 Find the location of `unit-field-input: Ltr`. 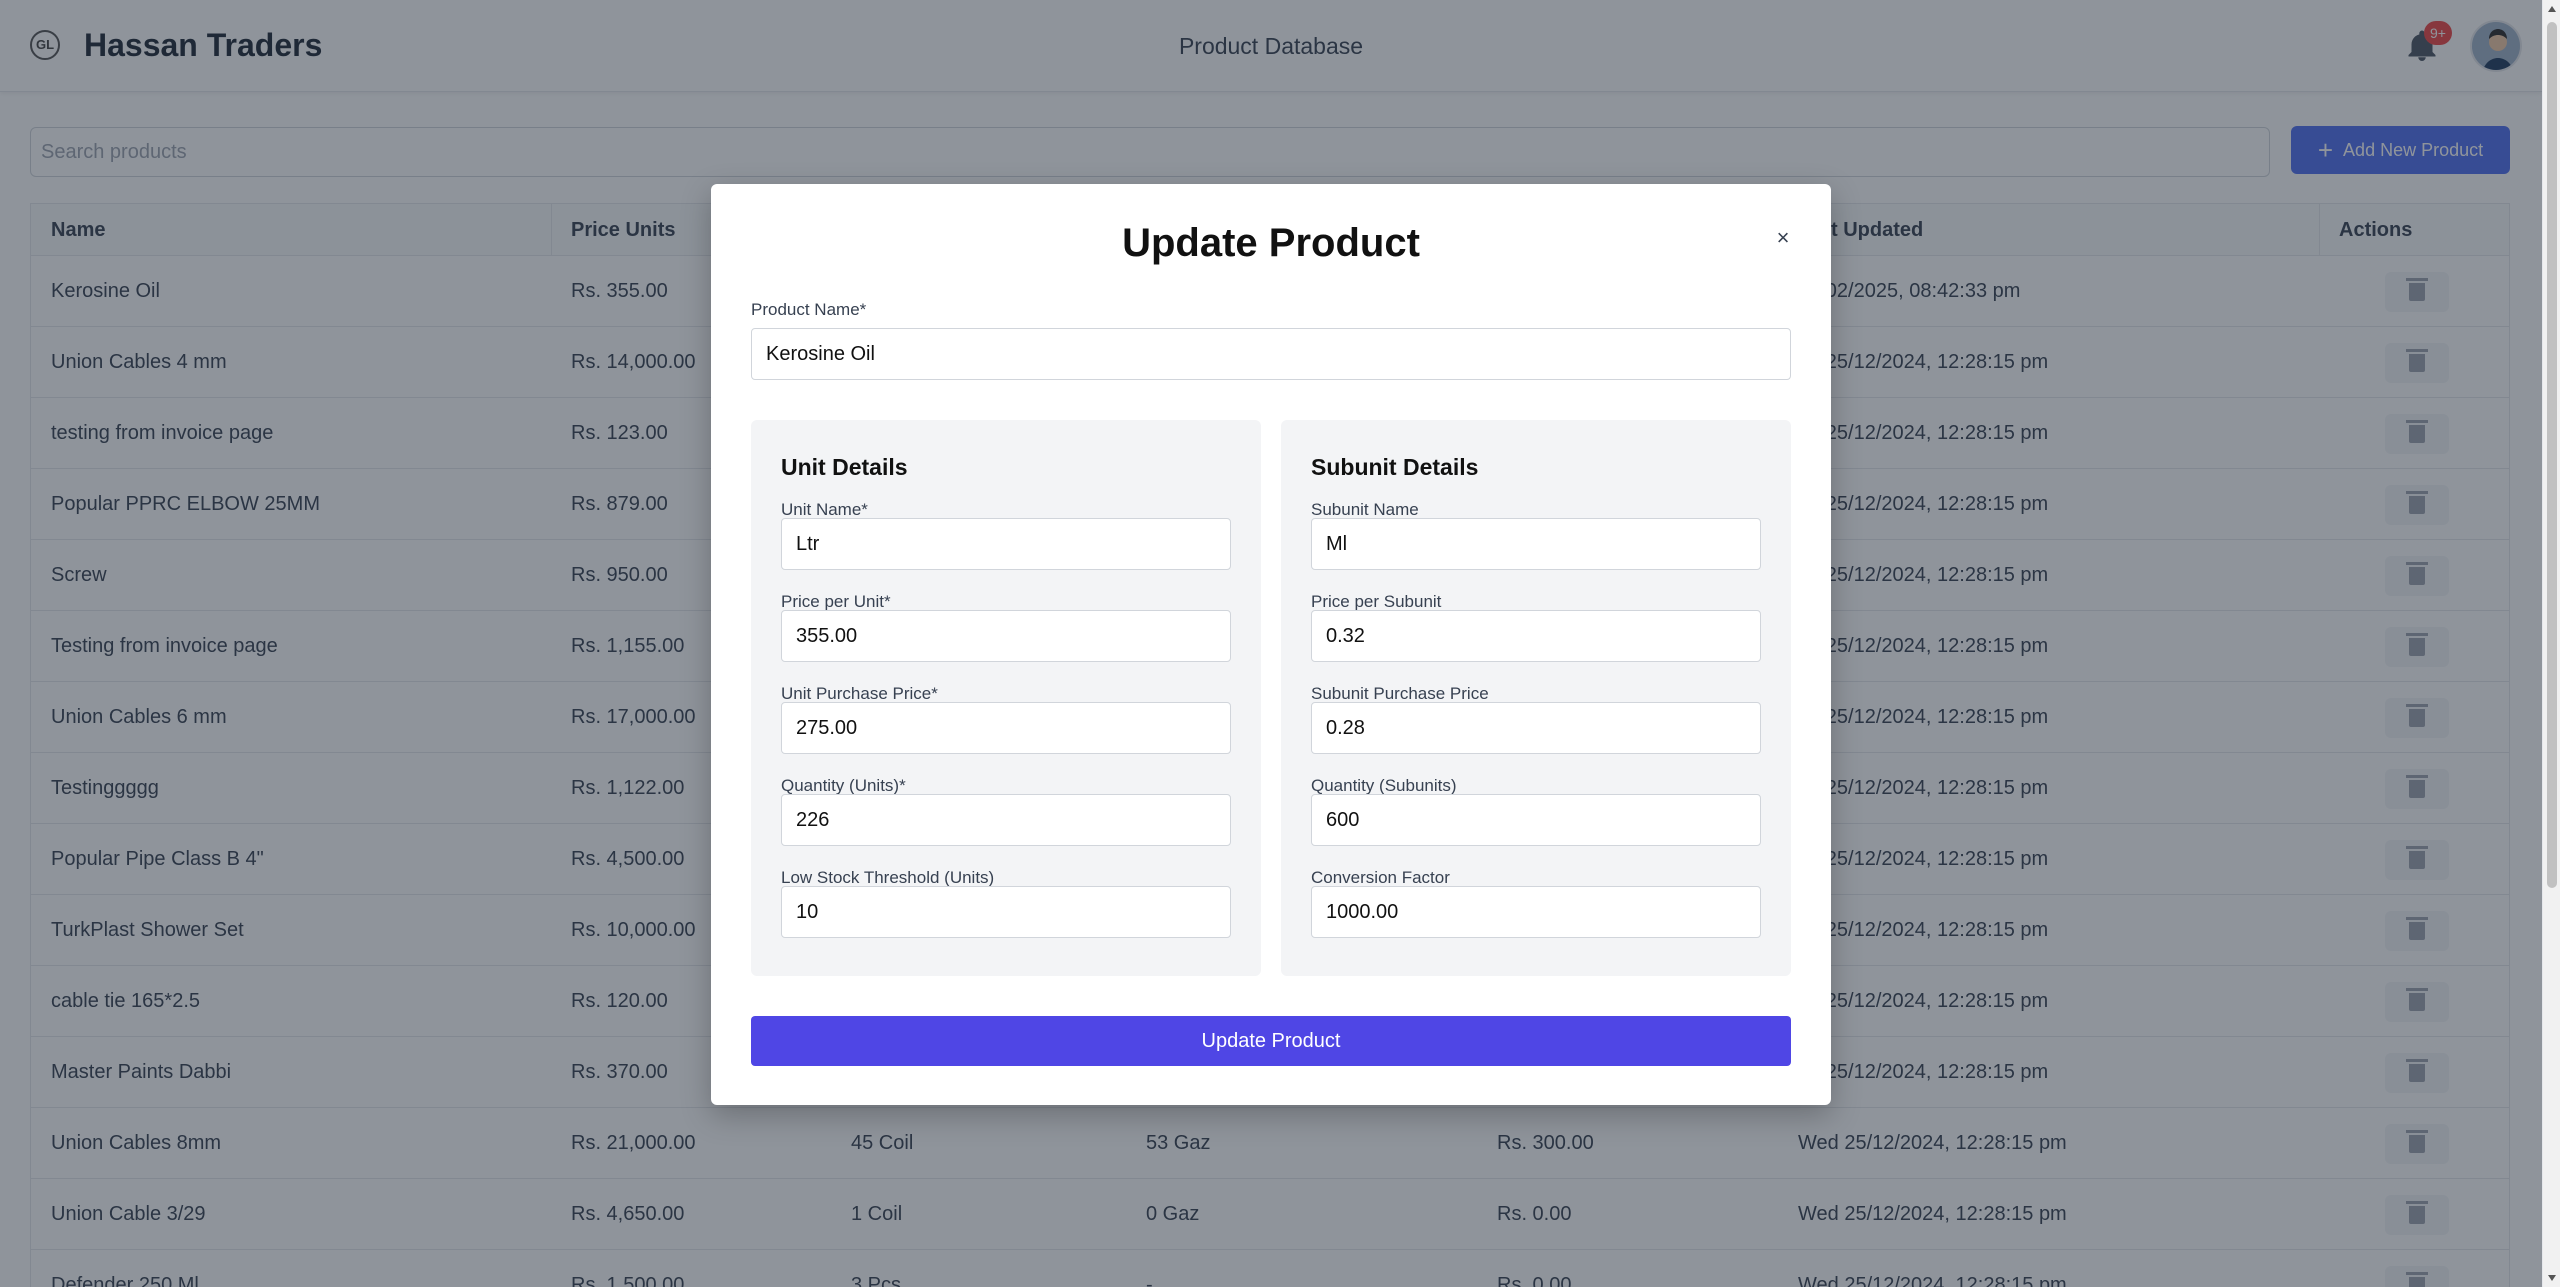

unit-field-input: Ltr is located at coordinates (1006, 544).